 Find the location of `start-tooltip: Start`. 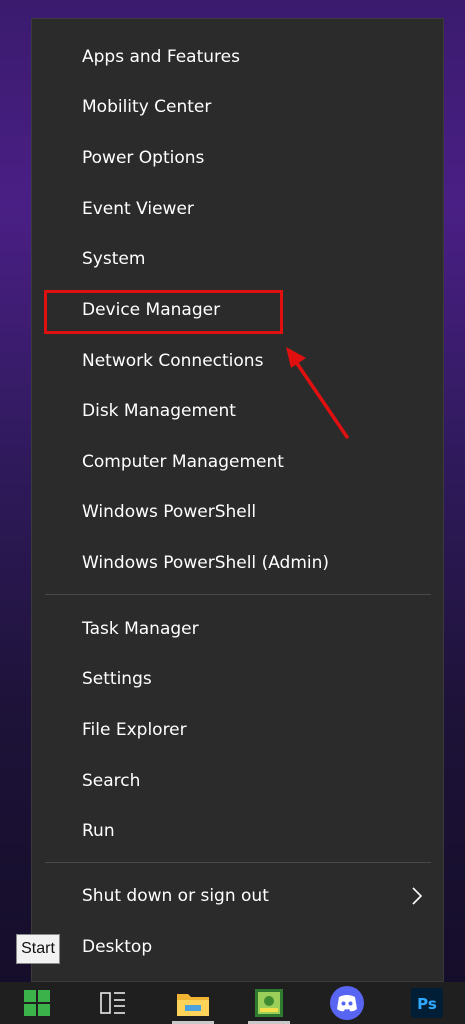

start-tooltip: Start is located at coordinates (38, 949).